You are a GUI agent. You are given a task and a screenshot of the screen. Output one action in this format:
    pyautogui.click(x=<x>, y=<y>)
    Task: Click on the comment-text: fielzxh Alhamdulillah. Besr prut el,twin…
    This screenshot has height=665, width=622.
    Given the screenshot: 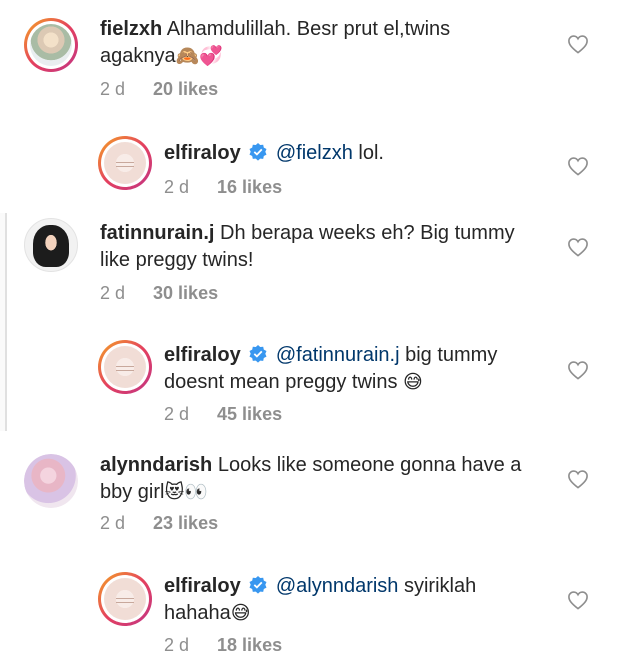 What is the action you would take?
    pyautogui.click(x=330, y=43)
    